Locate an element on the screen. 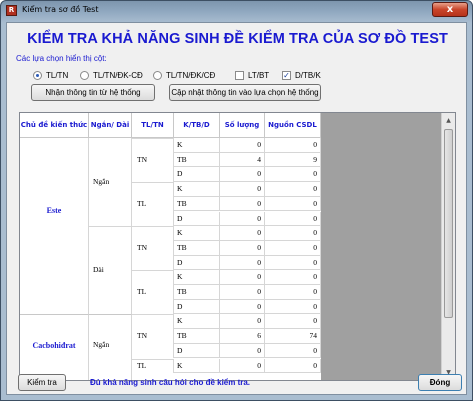  check-dtbk-label: D/TB/K is located at coordinates (308, 75).